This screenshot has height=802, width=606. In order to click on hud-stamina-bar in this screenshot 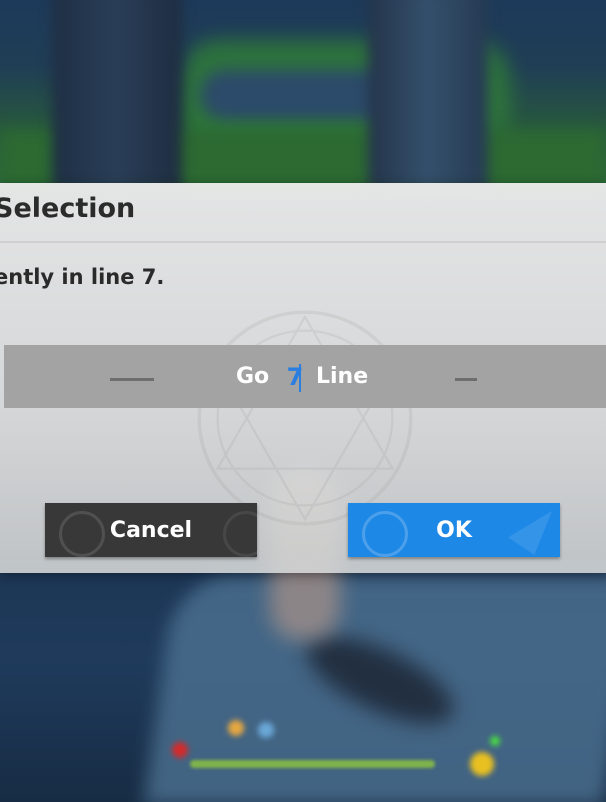, I will do `click(312, 764)`.